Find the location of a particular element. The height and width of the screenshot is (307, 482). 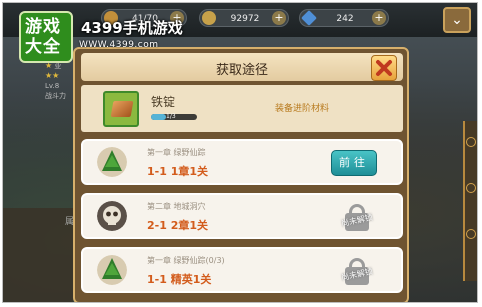

rating-stars: ★★ is located at coordinates (52, 75).